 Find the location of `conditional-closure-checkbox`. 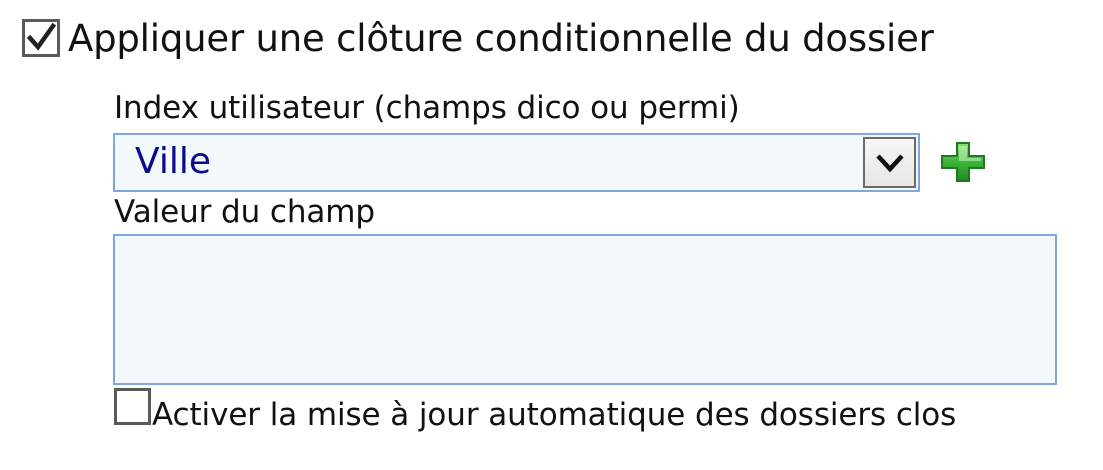

conditional-closure-checkbox is located at coordinates (41, 38).